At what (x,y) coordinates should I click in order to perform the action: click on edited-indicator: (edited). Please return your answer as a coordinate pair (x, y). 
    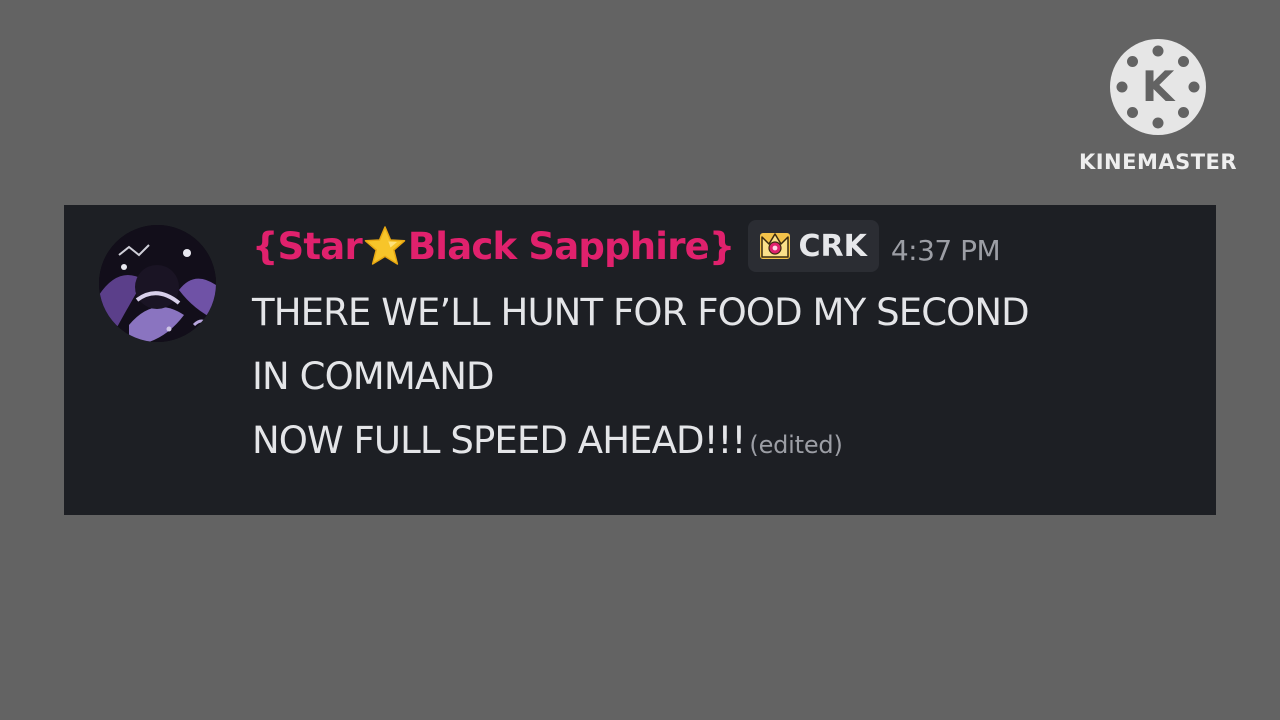
    Looking at the image, I should click on (796, 445).